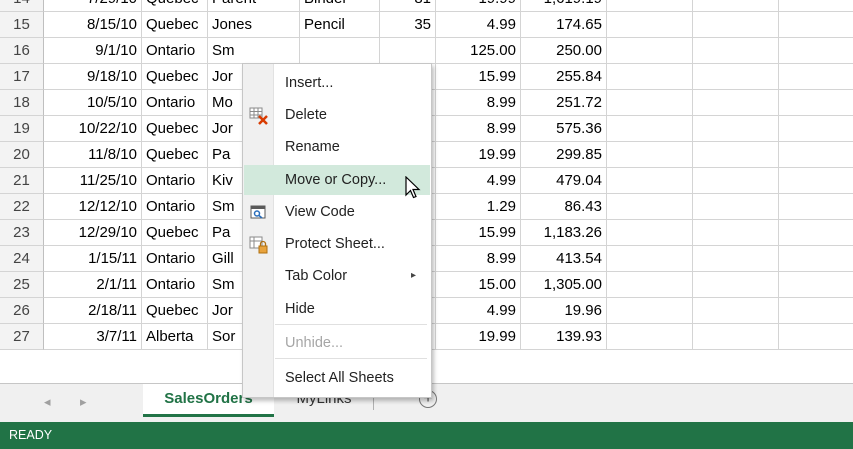 The width and height of the screenshot is (853, 449). I want to click on cell-date: 11/8/10, so click(93, 155).